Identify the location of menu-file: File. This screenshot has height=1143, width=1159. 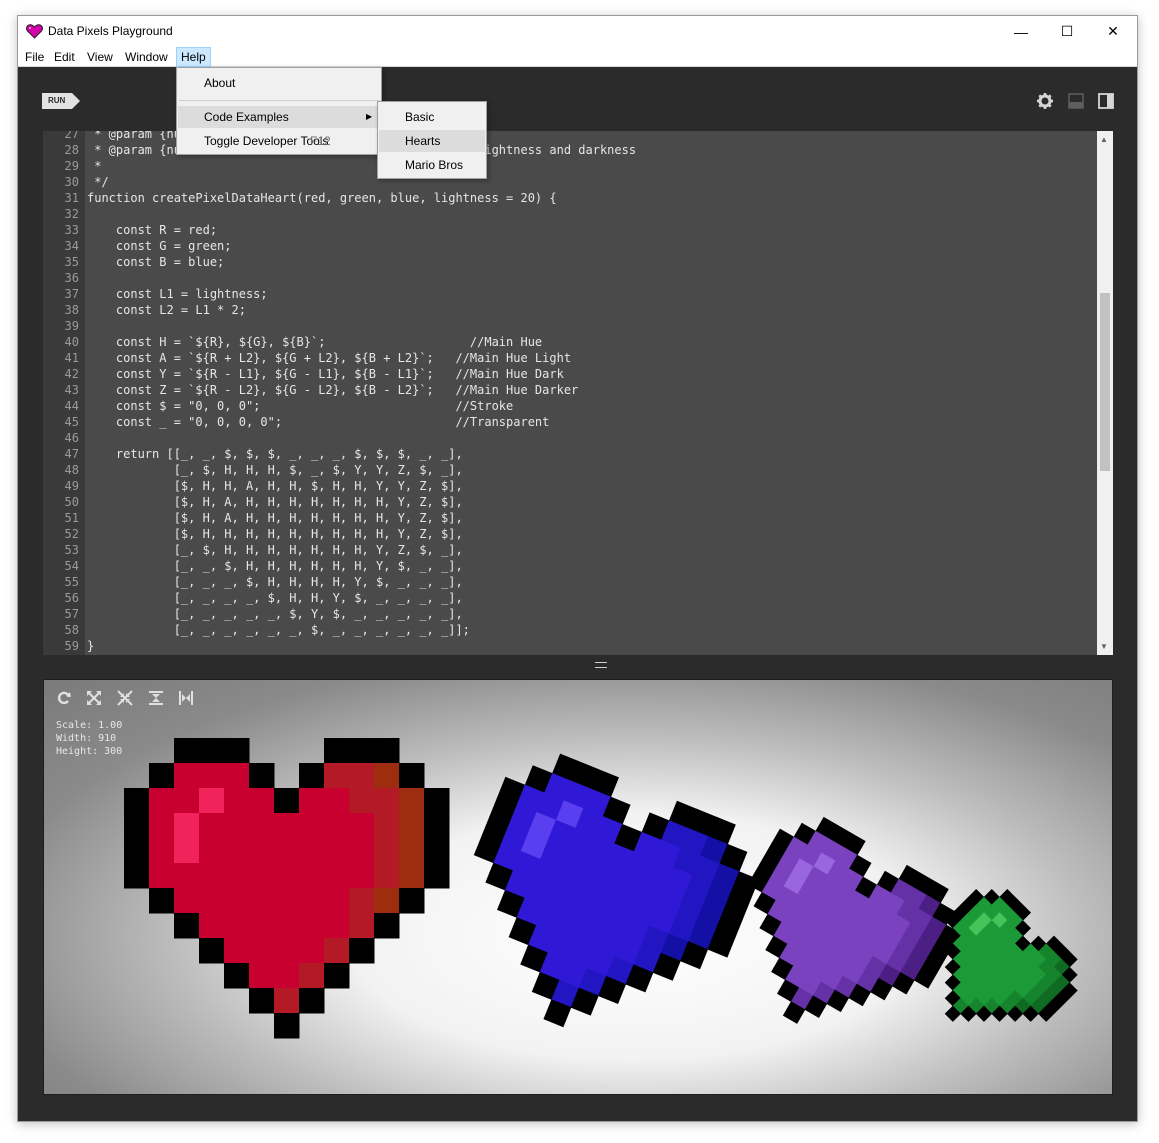
(34, 57).